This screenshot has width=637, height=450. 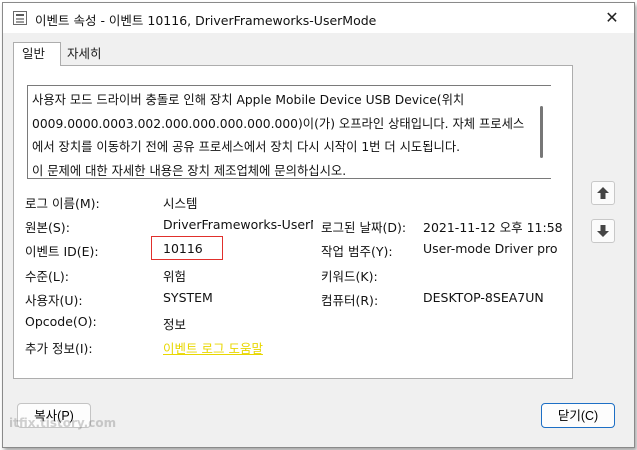 I want to click on task-category-label: 작업 범주(Y):, so click(x=357, y=251).